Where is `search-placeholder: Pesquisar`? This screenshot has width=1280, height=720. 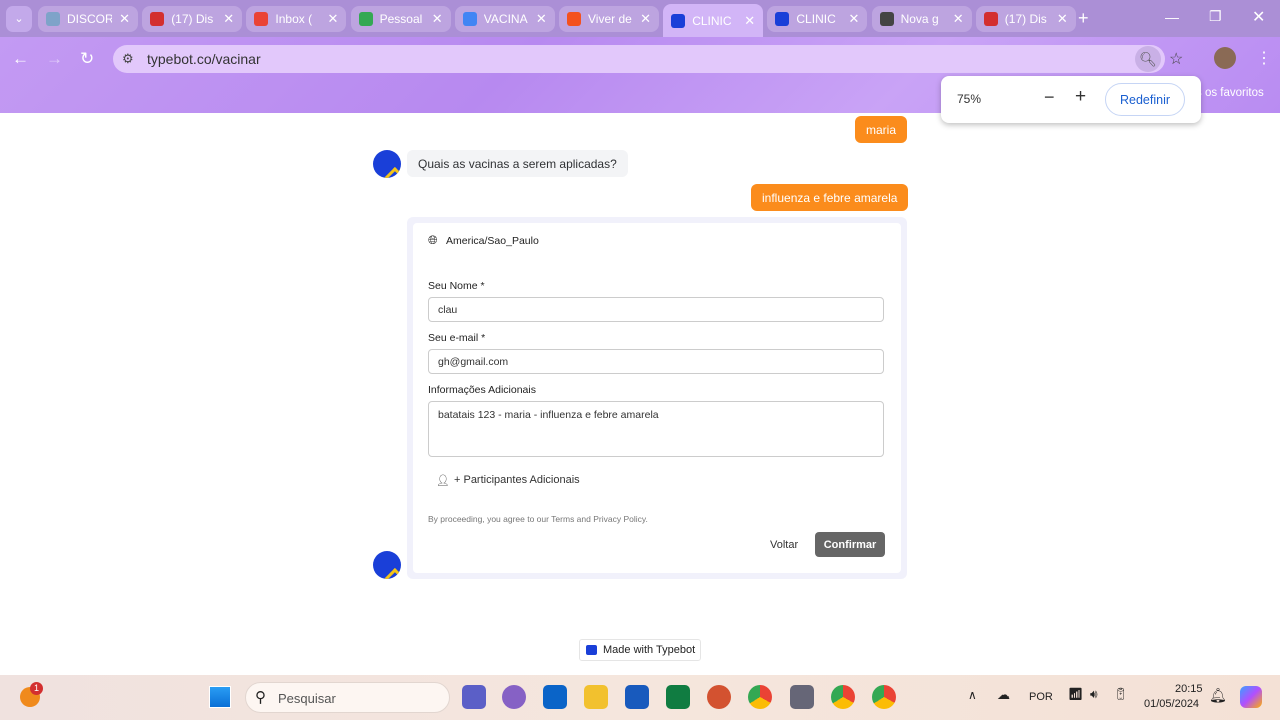
search-placeholder: Pesquisar is located at coordinates (307, 698).